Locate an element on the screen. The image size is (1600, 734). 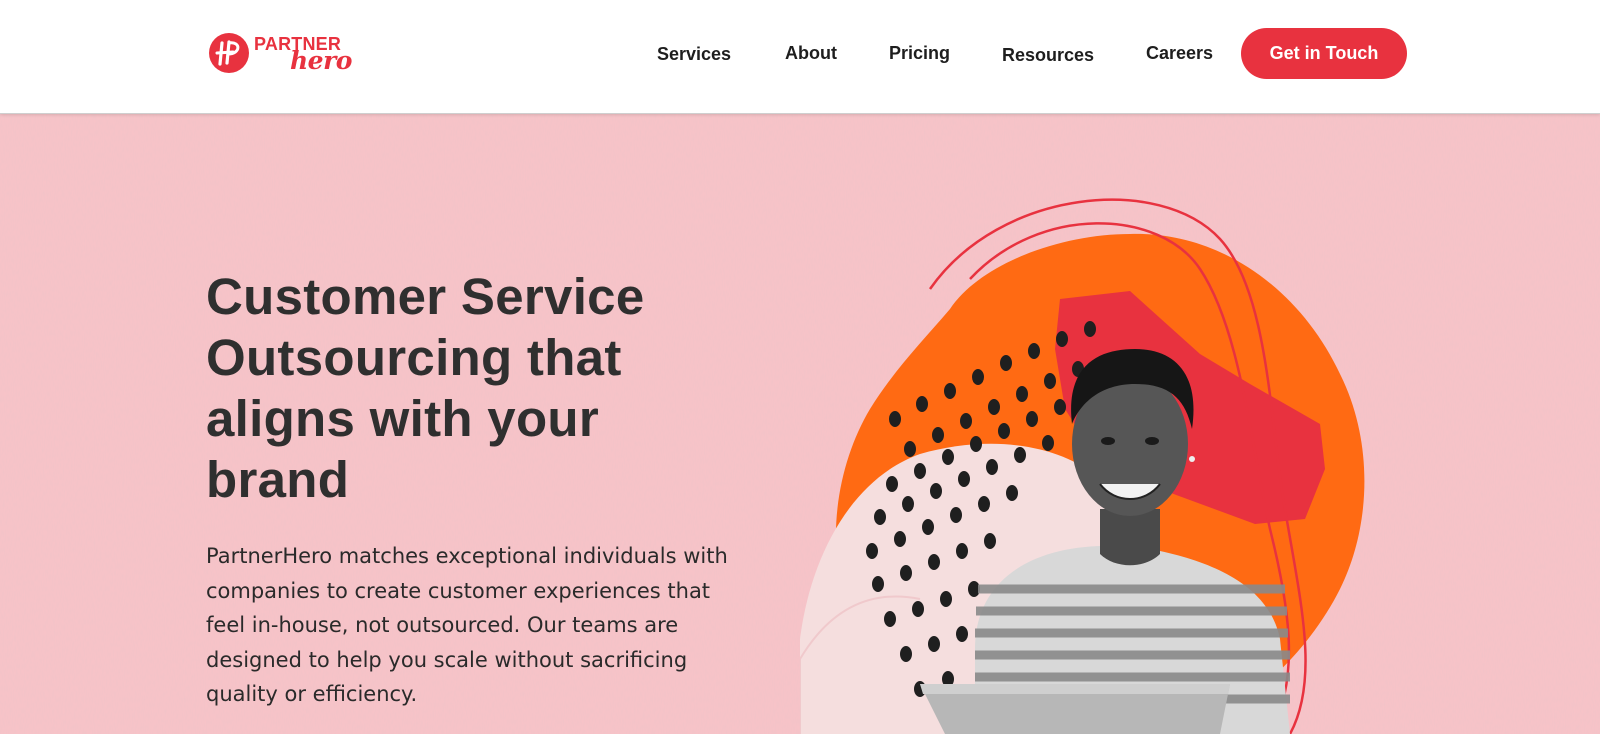
headline-line: brand is located at coordinates (278, 479).